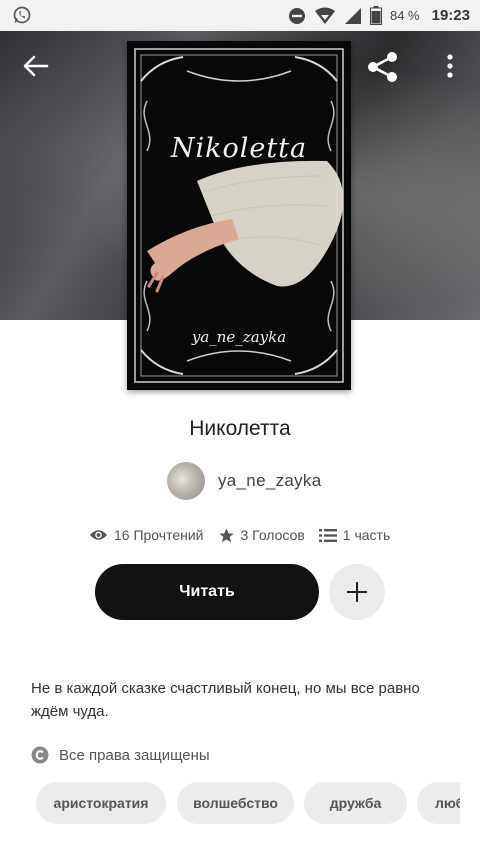 The image size is (480, 854). I want to click on parts-stat: 1 часть, so click(354, 535).